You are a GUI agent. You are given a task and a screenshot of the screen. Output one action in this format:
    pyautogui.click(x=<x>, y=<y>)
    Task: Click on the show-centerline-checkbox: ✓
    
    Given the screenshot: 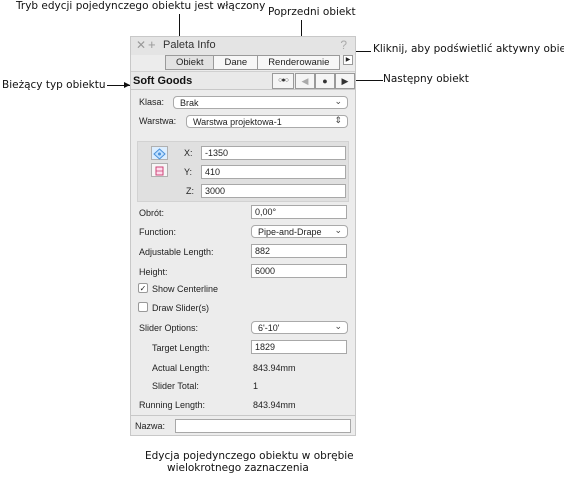 What is the action you would take?
    pyautogui.click(x=143, y=288)
    